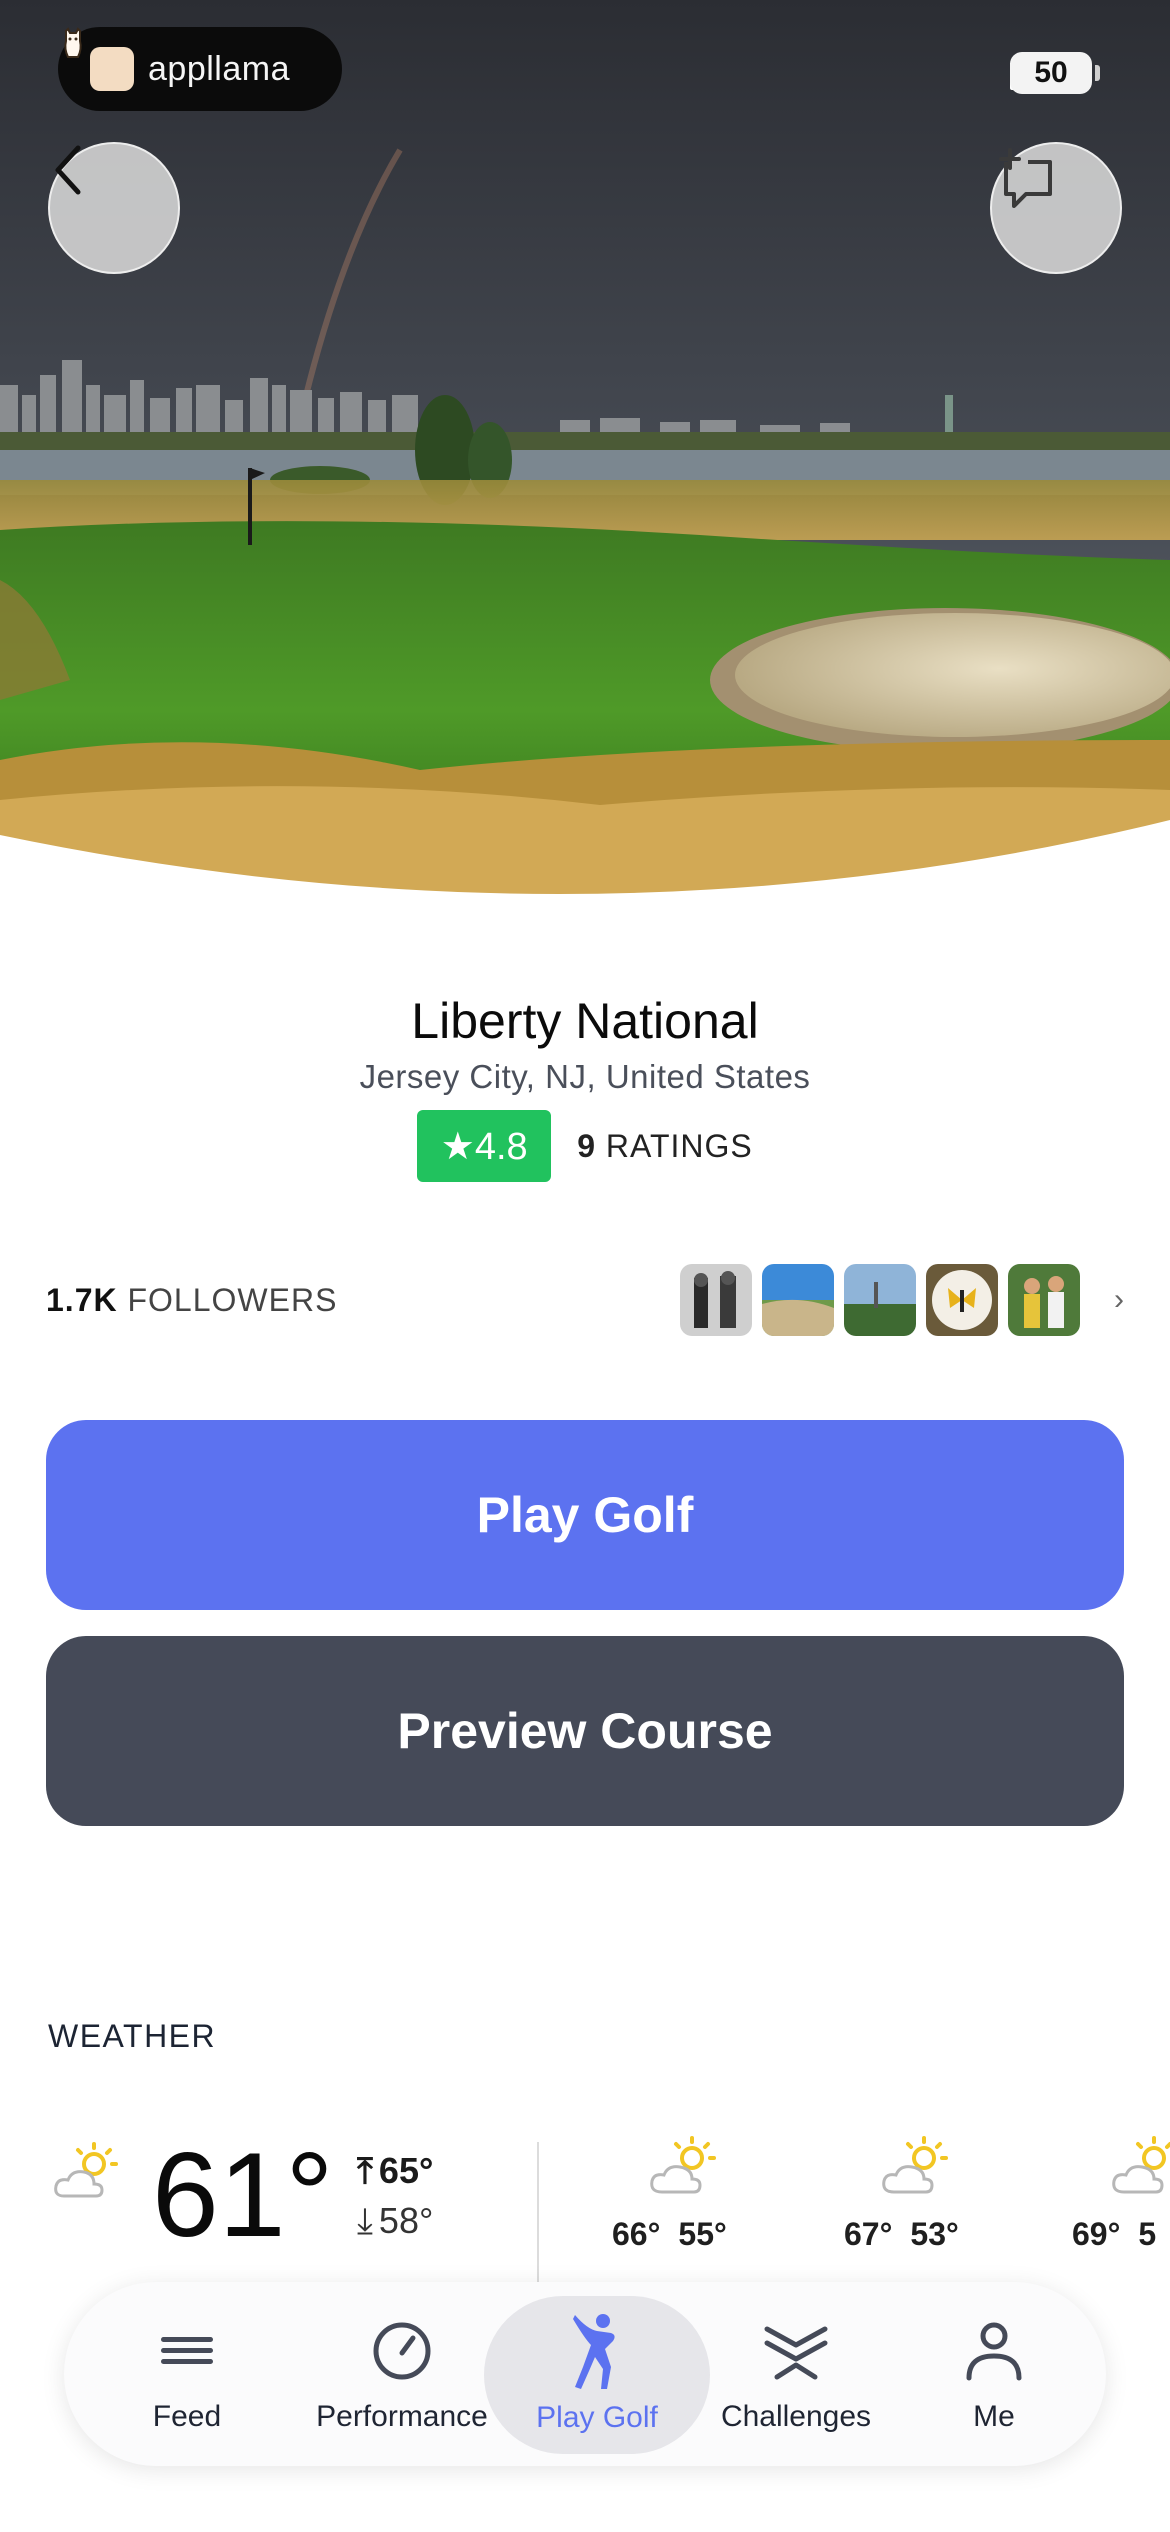 The width and height of the screenshot is (1170, 2532). I want to click on battery-indicator: 50, so click(1055, 73).